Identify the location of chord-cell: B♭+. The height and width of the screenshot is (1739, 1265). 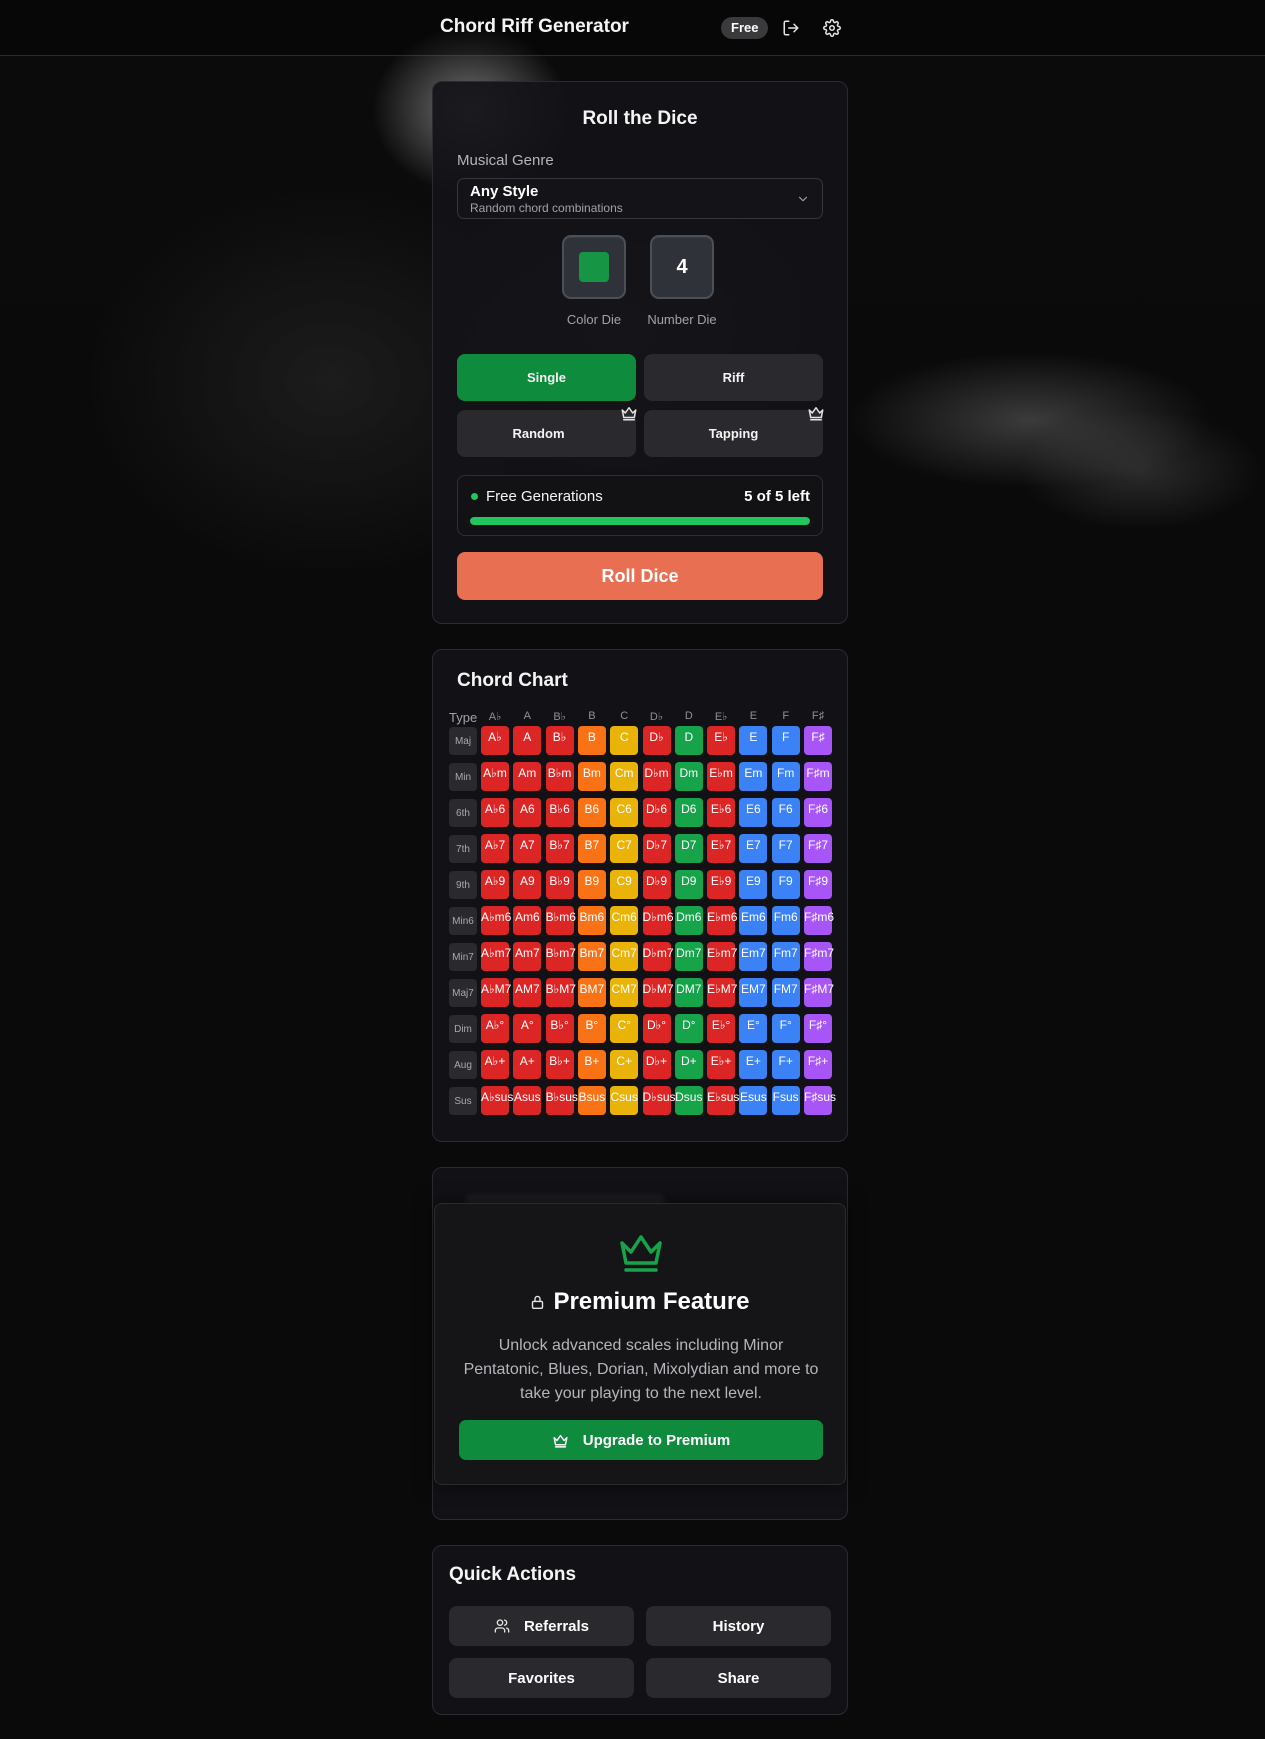
(559, 1064).